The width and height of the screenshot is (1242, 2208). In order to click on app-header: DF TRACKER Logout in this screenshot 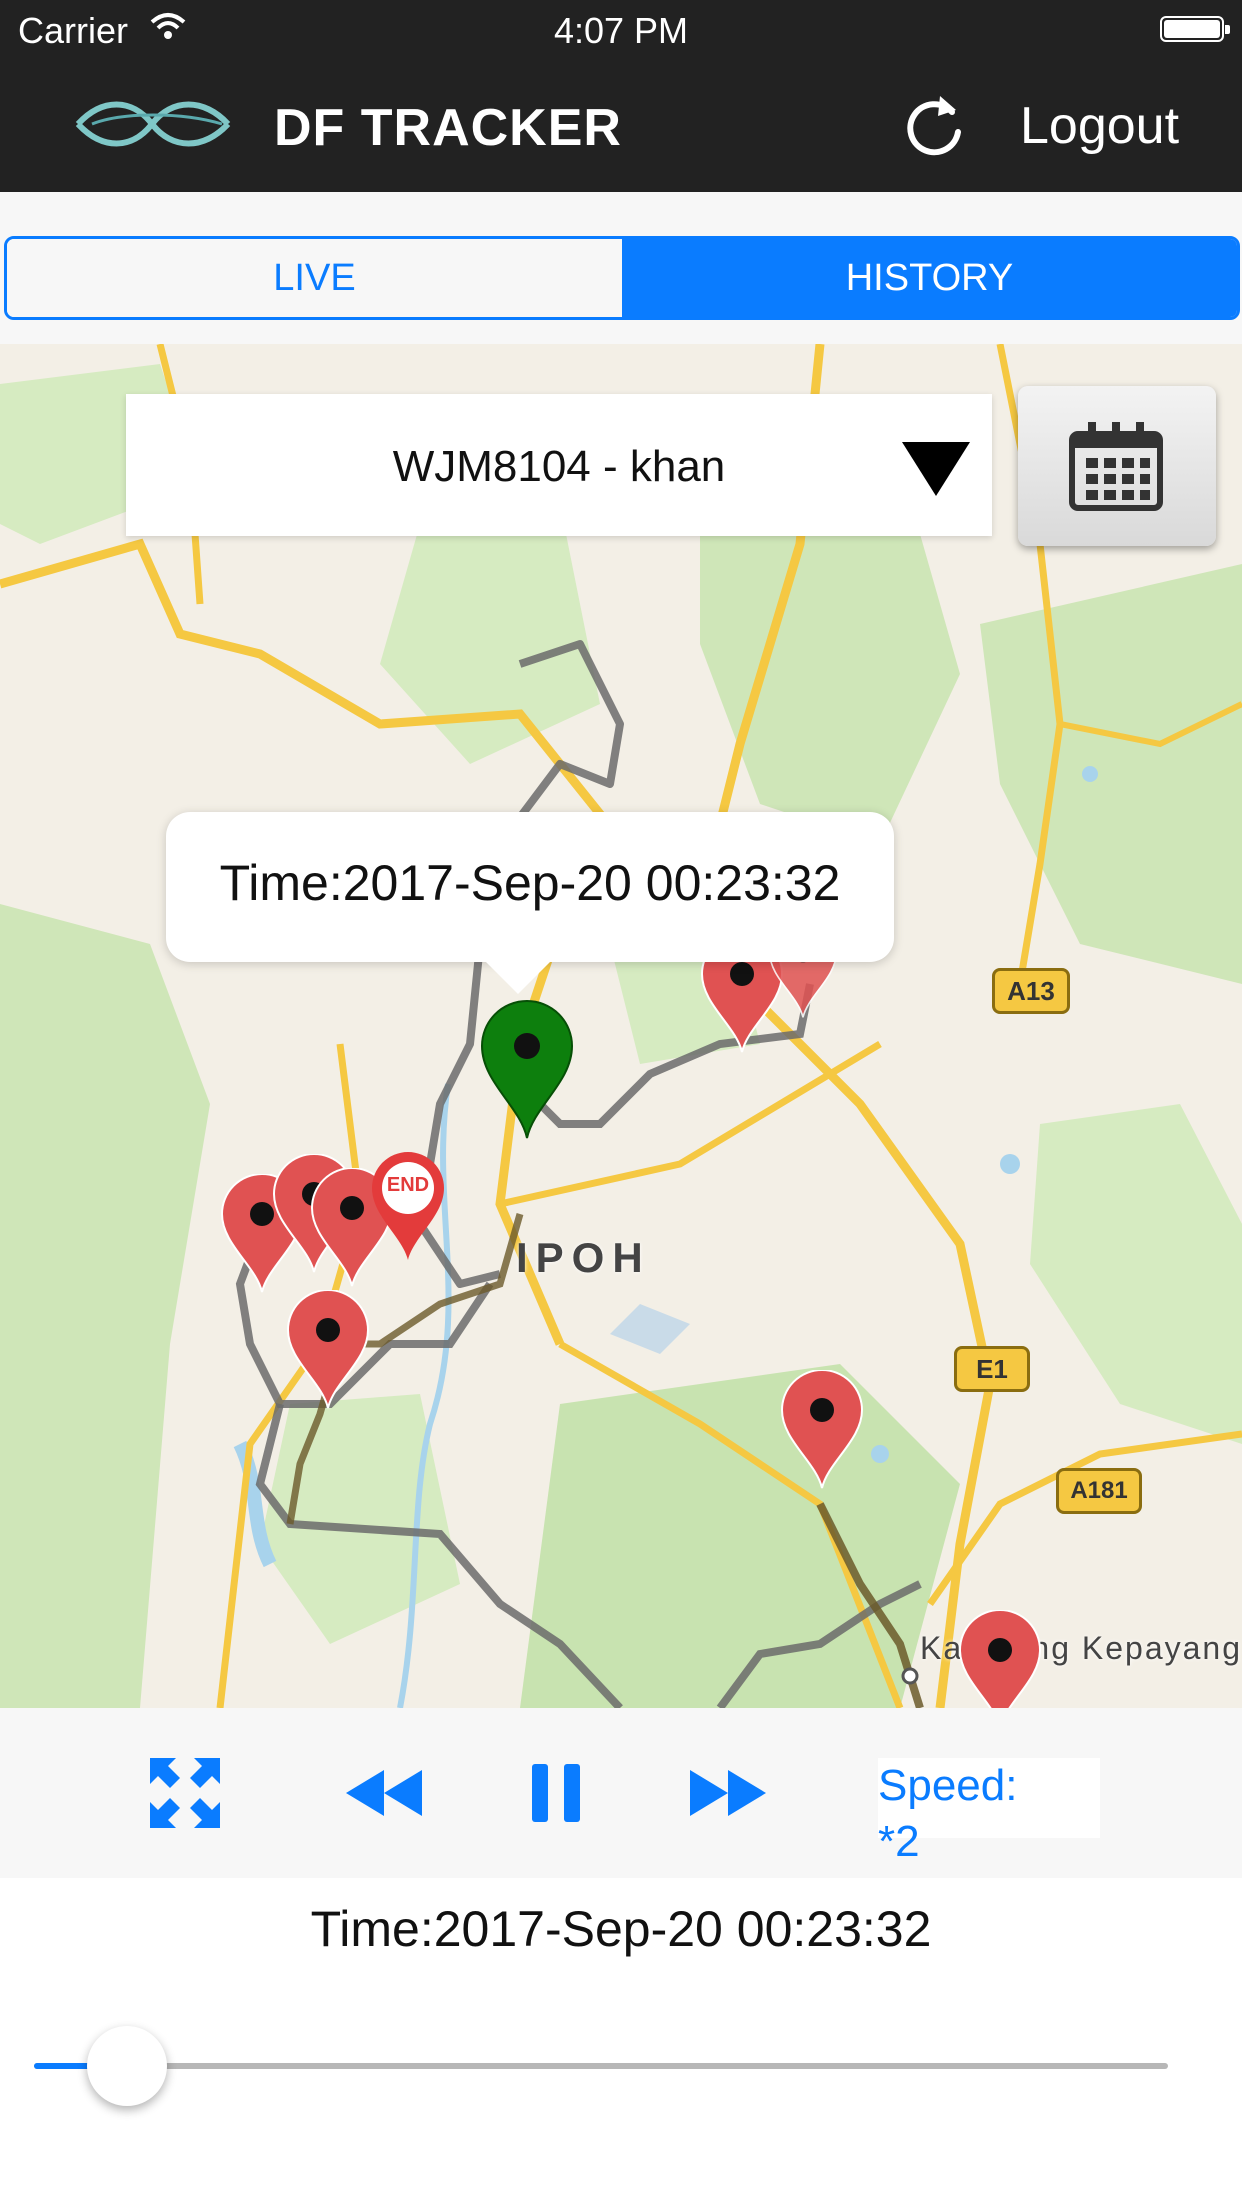, I will do `click(621, 126)`.